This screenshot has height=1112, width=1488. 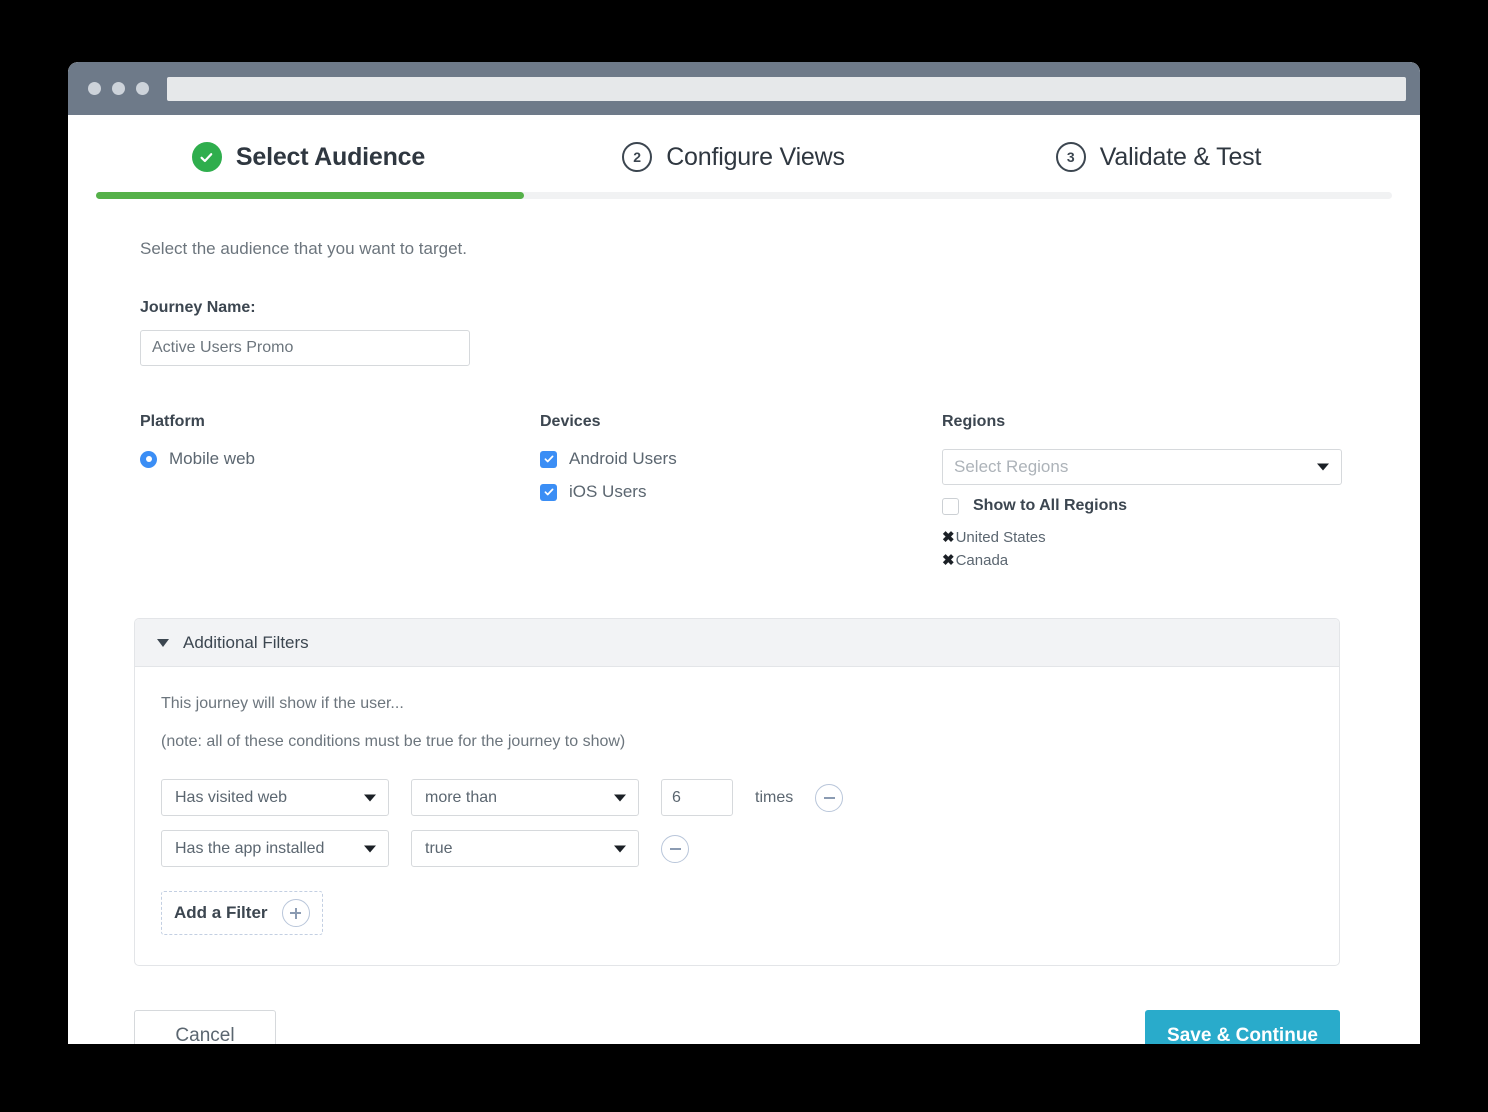 What do you see at coordinates (330, 156) in the screenshot?
I see `tab-label-select-audience: Select Audience` at bounding box center [330, 156].